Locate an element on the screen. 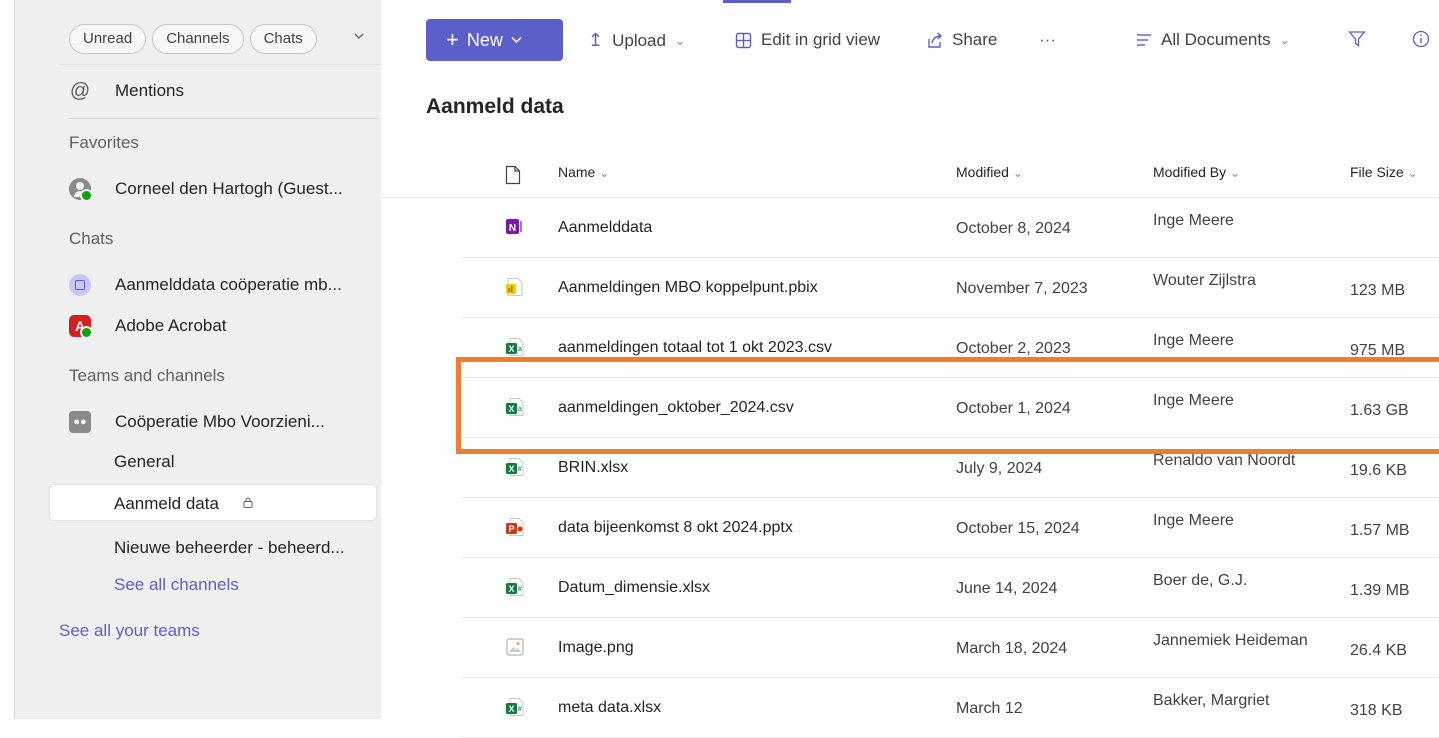 This screenshot has width=1439, height=738. new-button: + New is located at coordinates (494, 40).